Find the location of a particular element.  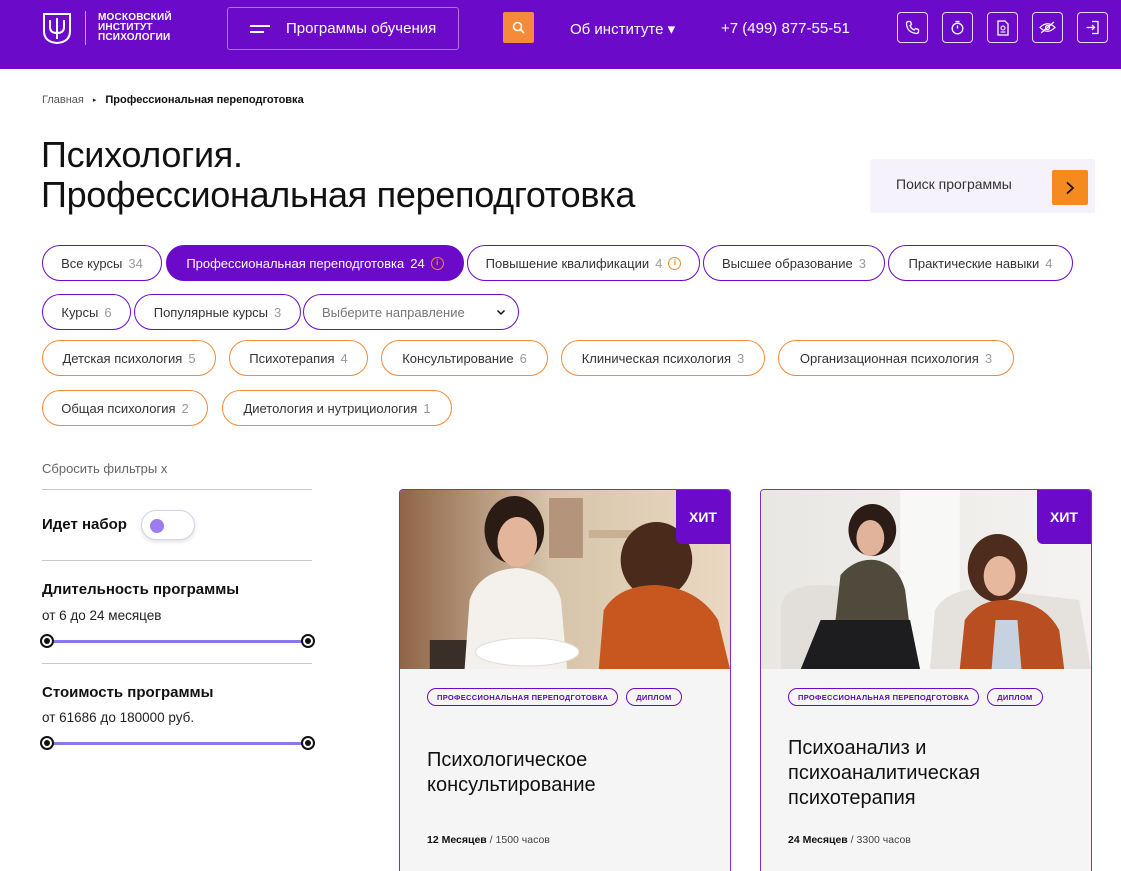

program-search is located at coordinates (982, 186).